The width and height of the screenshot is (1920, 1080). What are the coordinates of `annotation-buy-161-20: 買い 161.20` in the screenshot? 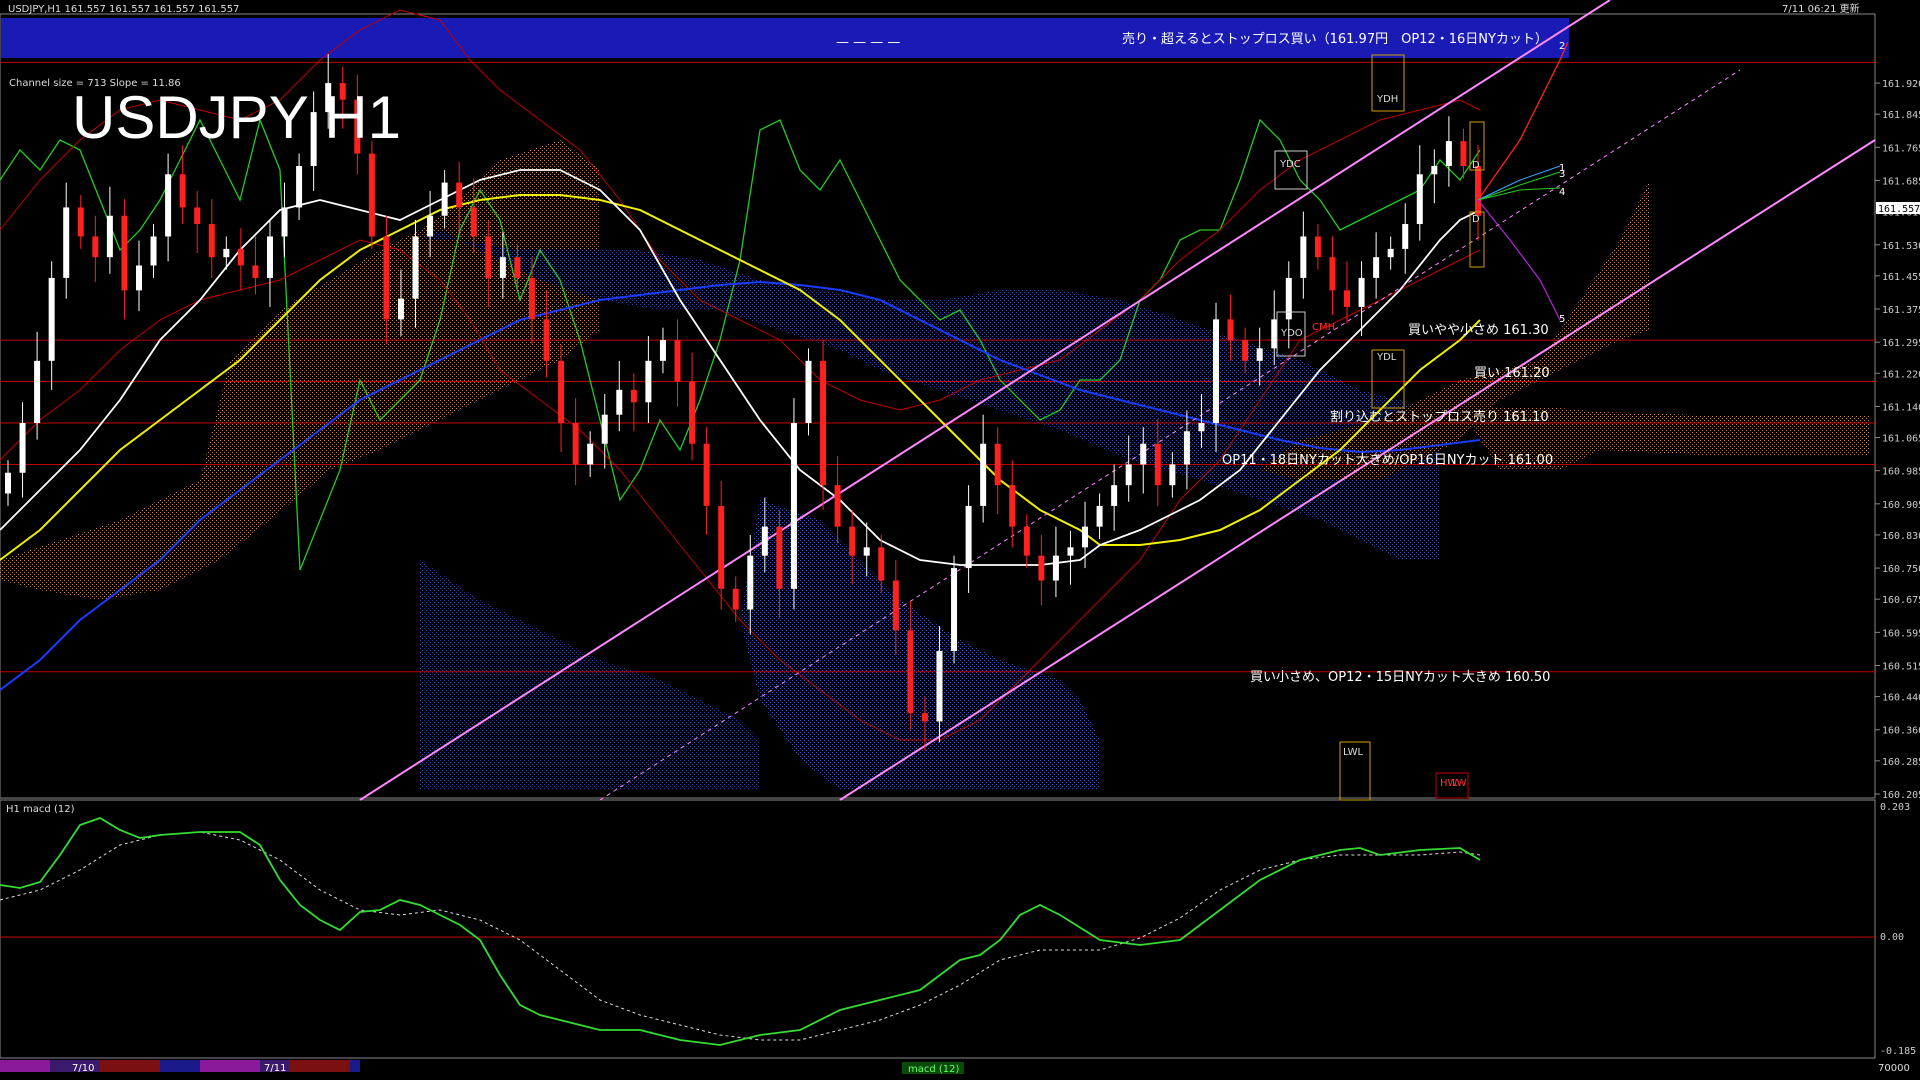 It's located at (1512, 373).